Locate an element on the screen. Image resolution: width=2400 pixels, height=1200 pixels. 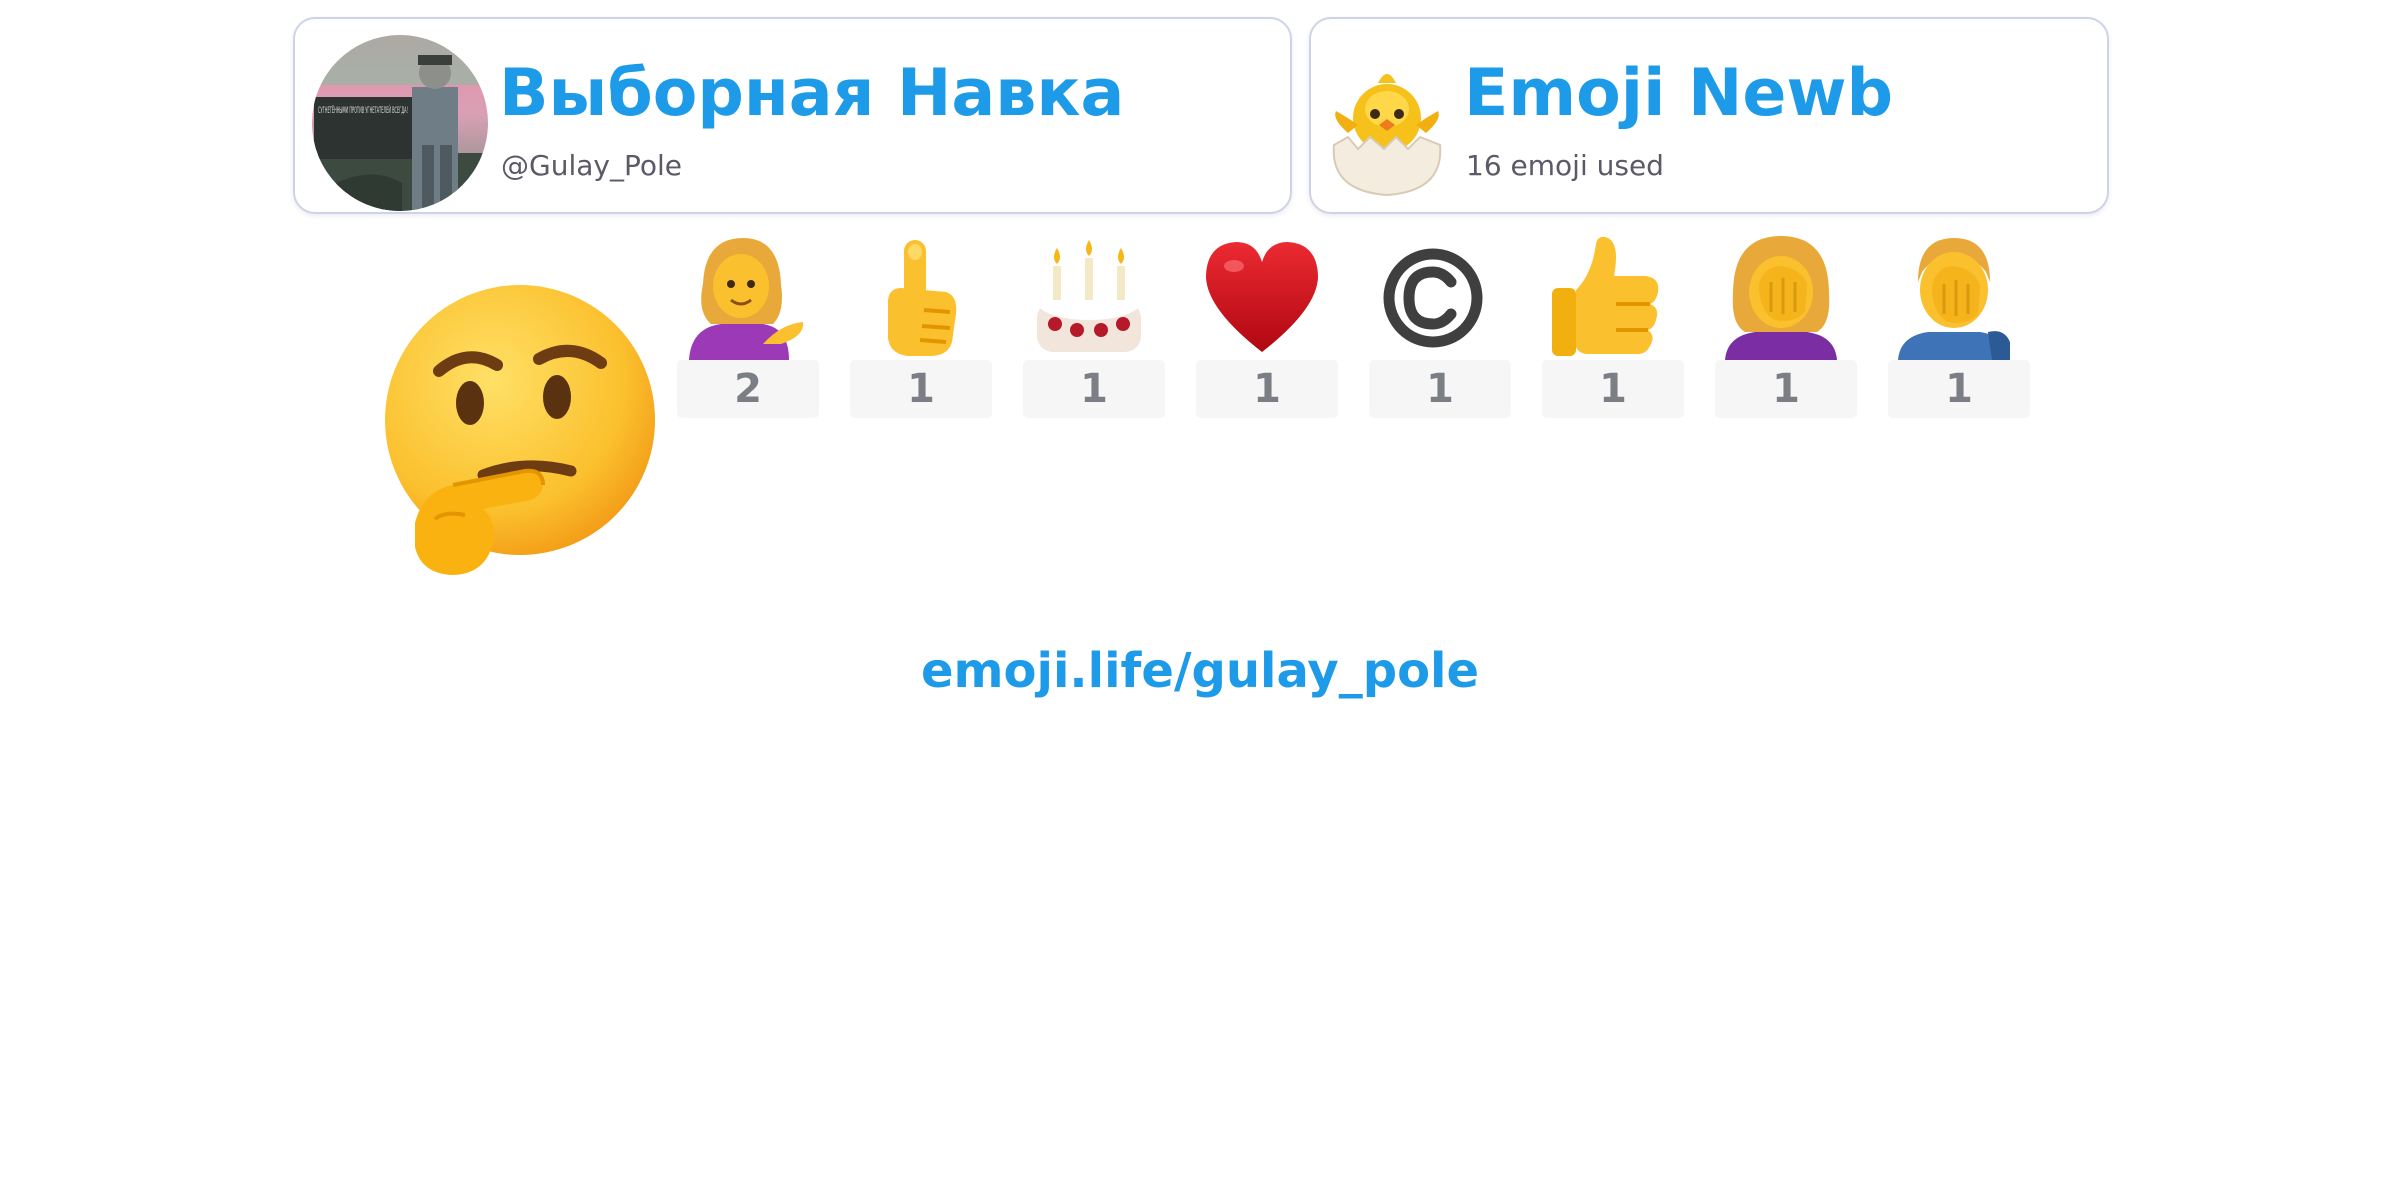
emoji-tally-copyright: 1 is located at coordinates (1440, 325).